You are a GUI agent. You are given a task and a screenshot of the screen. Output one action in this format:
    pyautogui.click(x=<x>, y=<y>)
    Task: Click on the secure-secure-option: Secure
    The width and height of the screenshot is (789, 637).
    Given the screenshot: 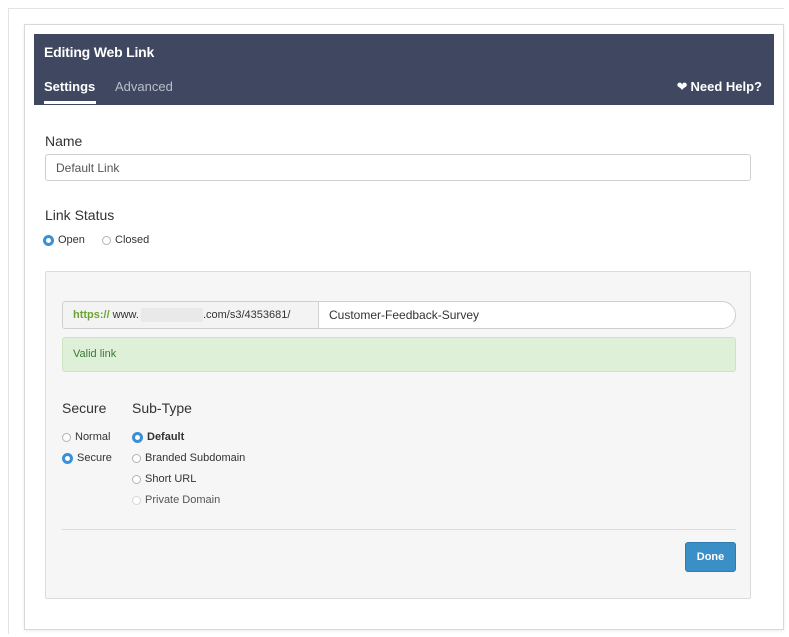 What is the action you would take?
    pyautogui.click(x=87, y=458)
    